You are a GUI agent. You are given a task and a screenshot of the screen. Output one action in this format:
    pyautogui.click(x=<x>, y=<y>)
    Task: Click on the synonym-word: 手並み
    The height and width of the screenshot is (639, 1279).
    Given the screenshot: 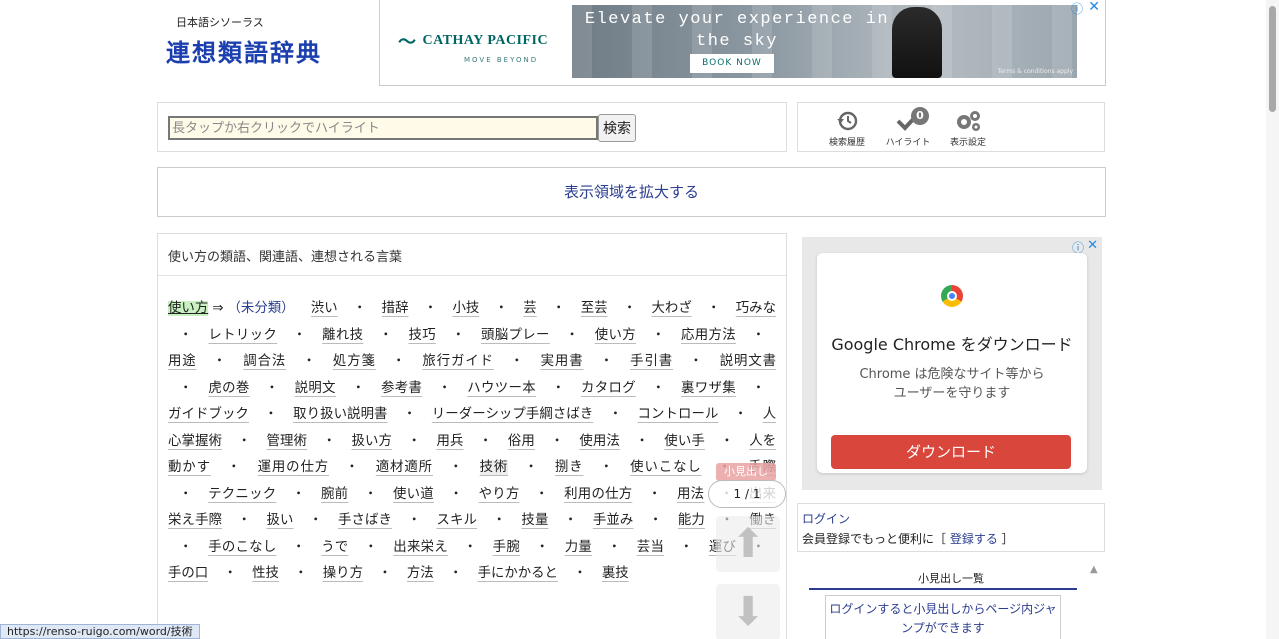 What is the action you would take?
    pyautogui.click(x=613, y=520)
    